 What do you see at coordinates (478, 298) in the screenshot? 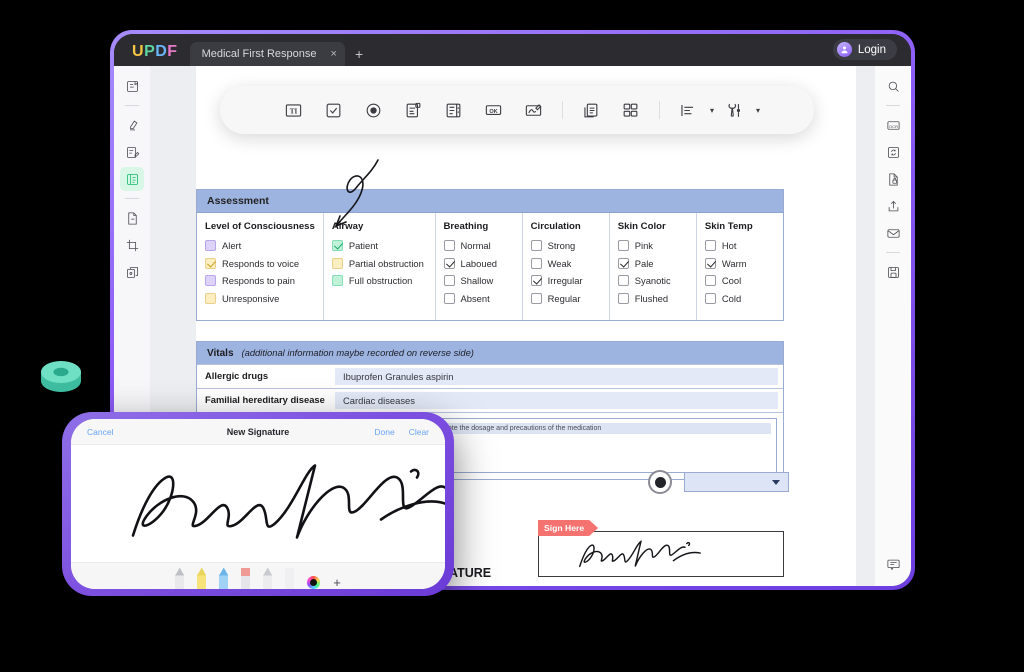
I see `checkbox-option: Absent` at bounding box center [478, 298].